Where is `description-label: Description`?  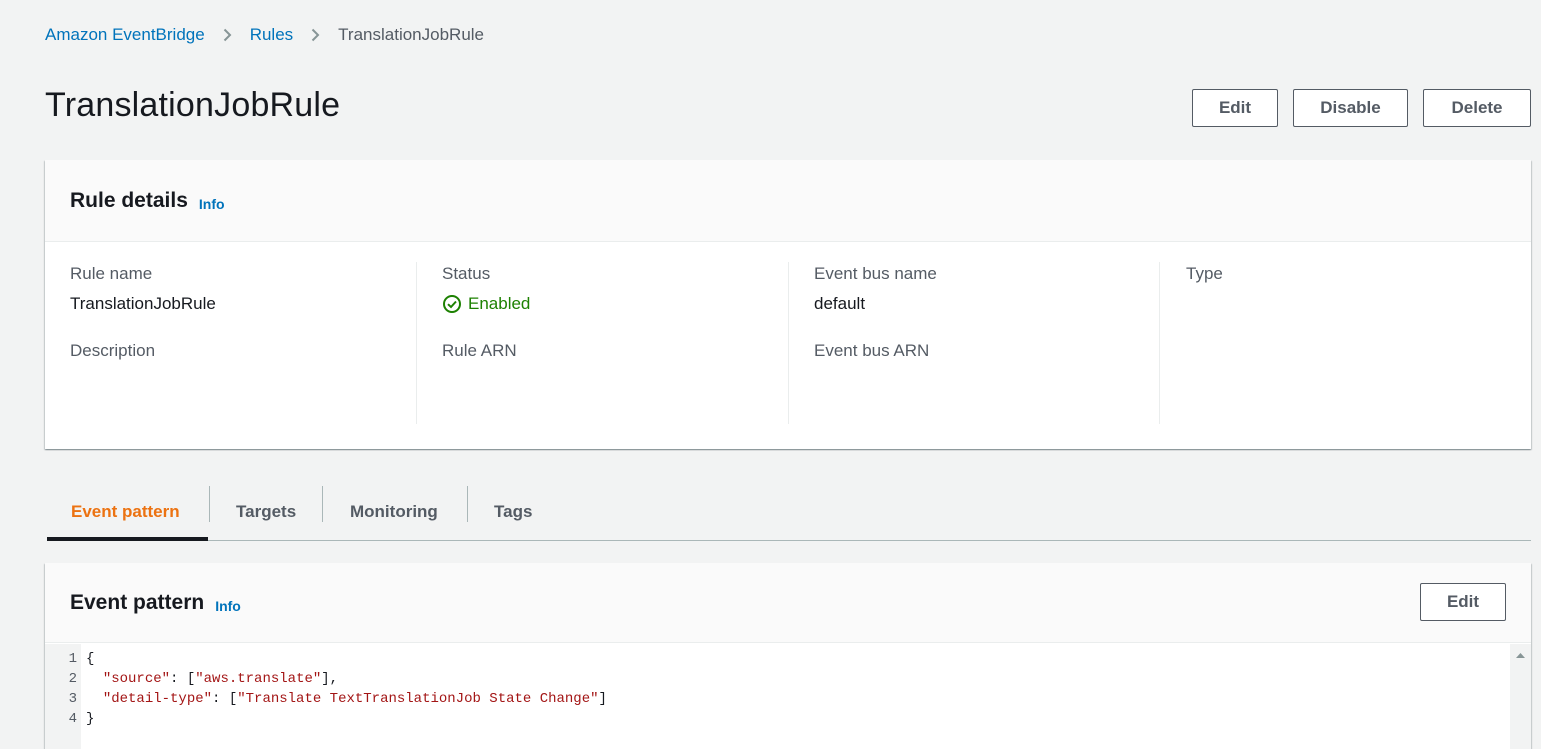
description-label: Description is located at coordinates (113, 350).